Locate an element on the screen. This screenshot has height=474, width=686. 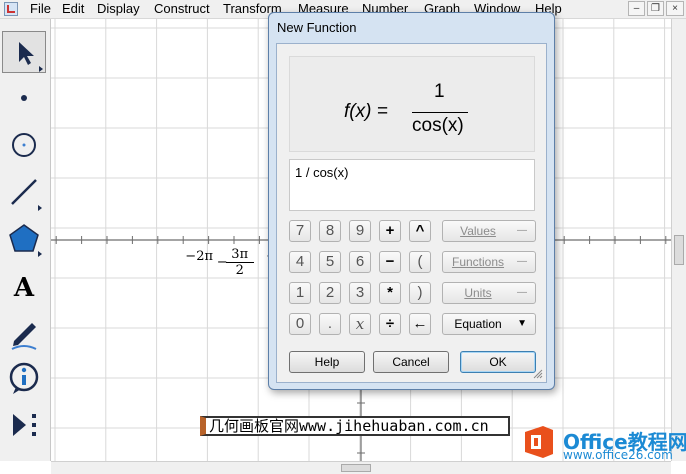
expression-text: 1 / cos(x) is located at coordinates (322, 172).